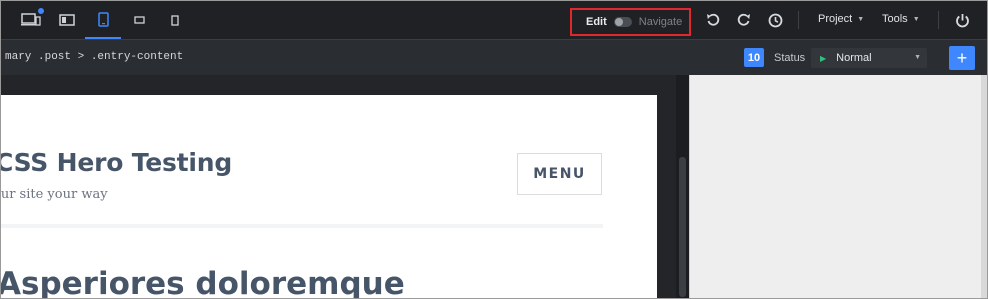 Image resolution: width=988 pixels, height=299 pixels. What do you see at coordinates (823, 58) in the screenshot?
I see `play-icon: ▶` at bounding box center [823, 58].